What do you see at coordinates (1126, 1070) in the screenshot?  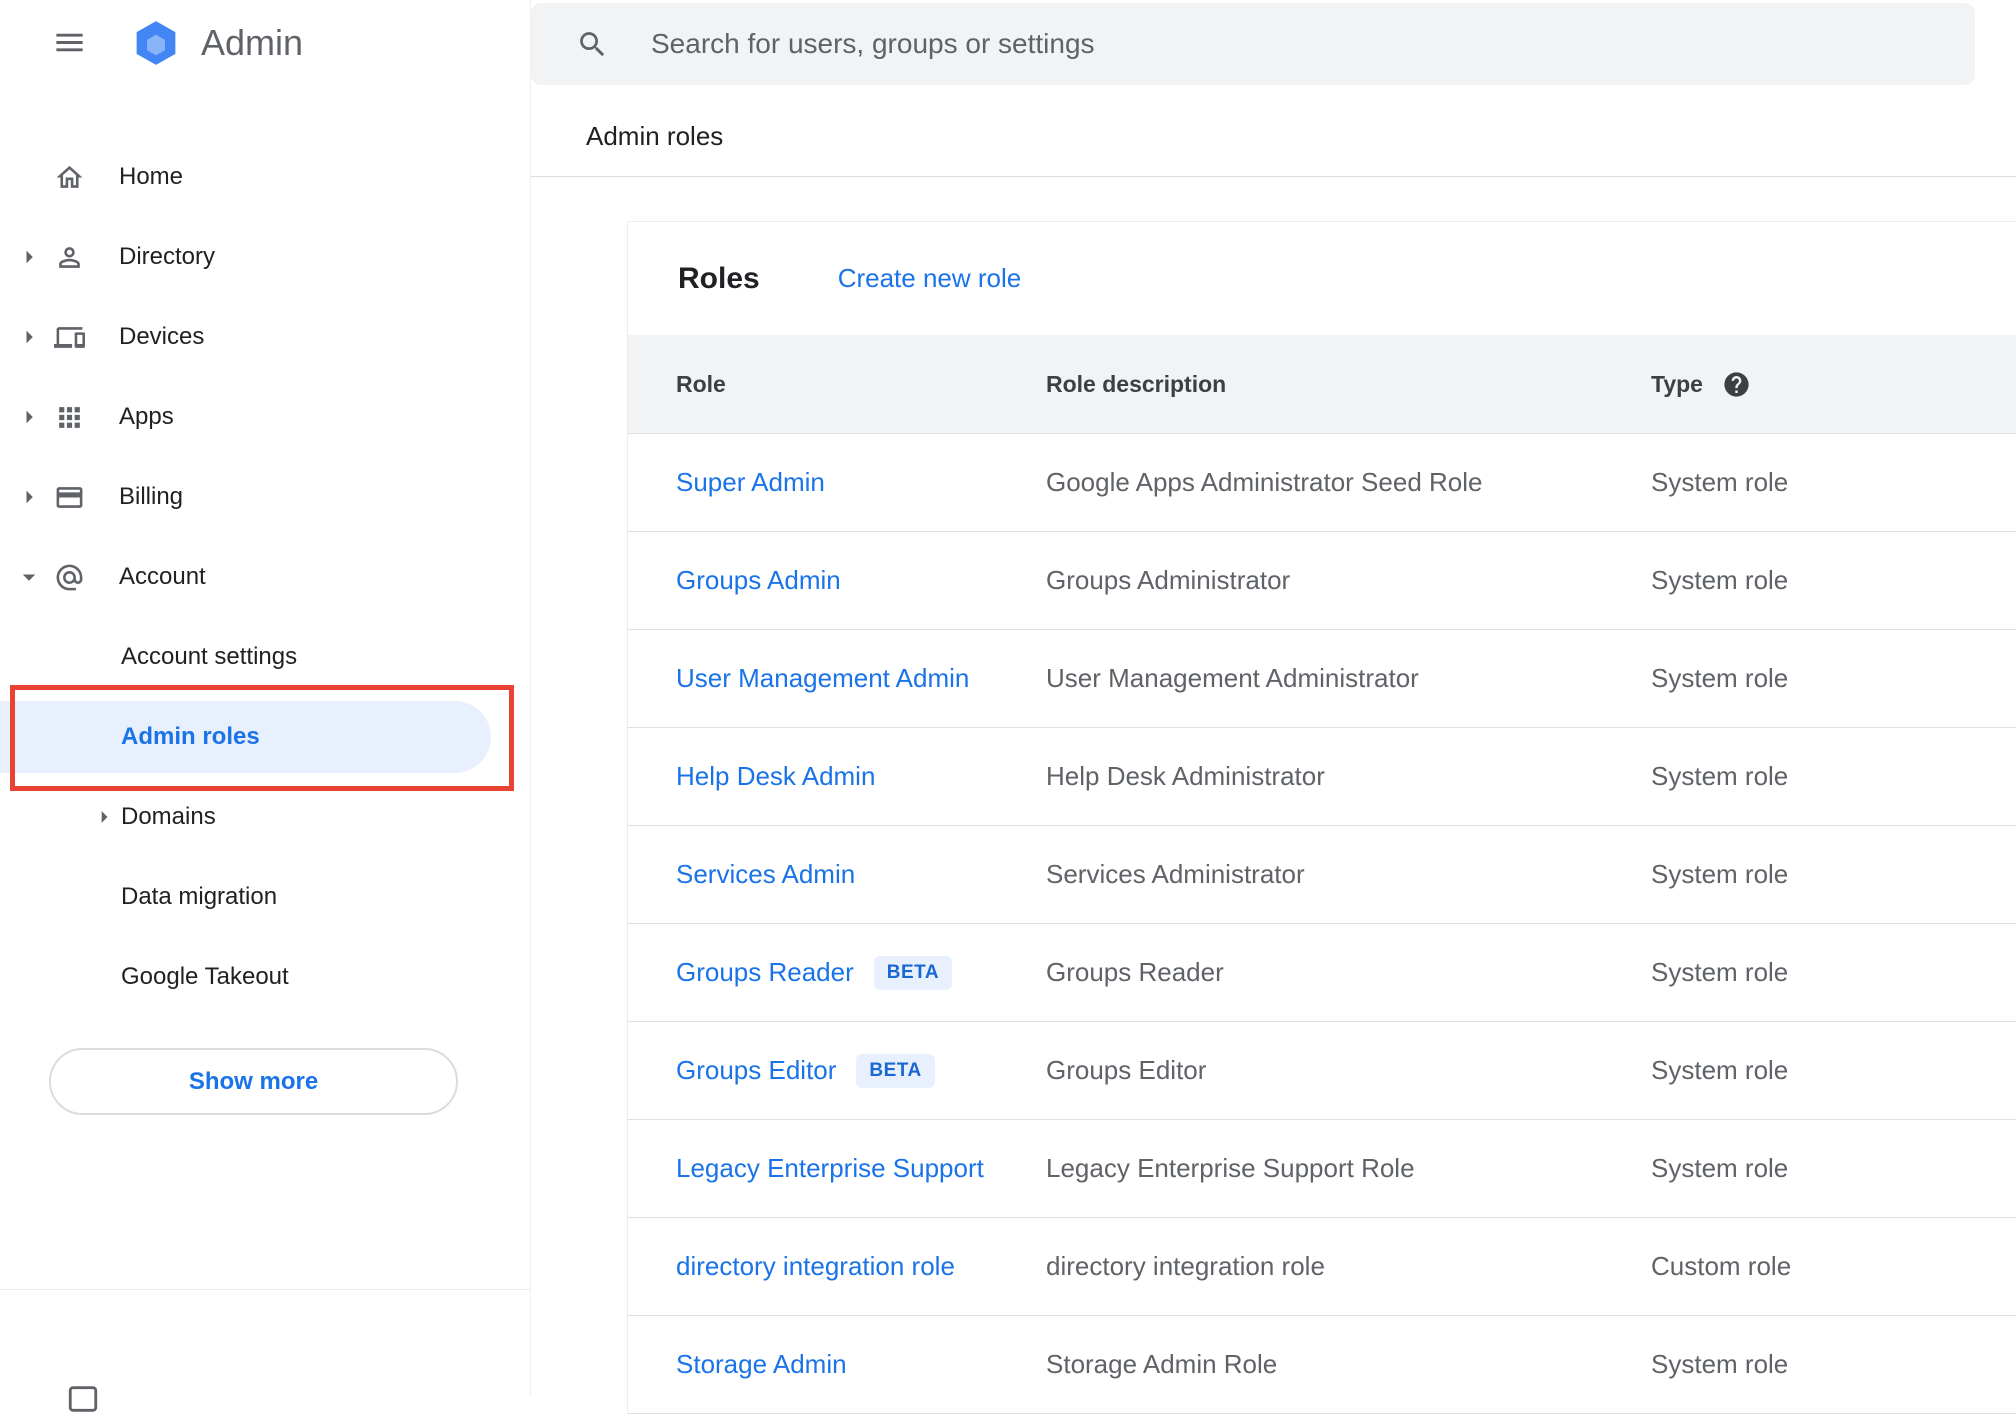 I see `role-description: Groups Editor` at bounding box center [1126, 1070].